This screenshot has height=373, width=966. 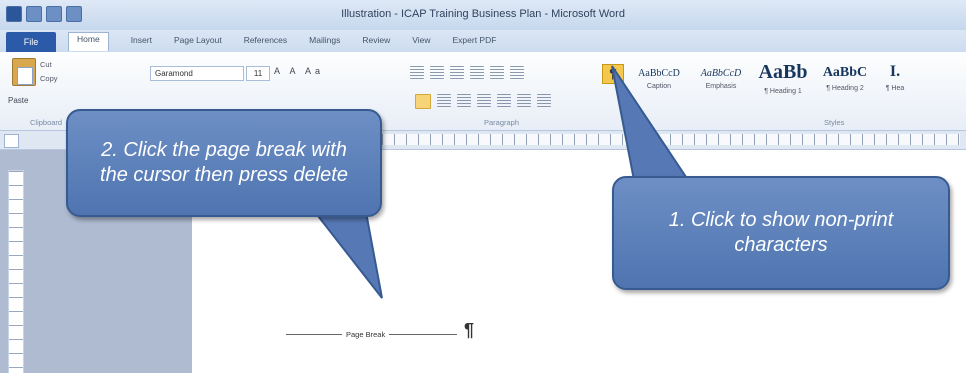 I want to click on justify-icon, so click(x=484, y=100).